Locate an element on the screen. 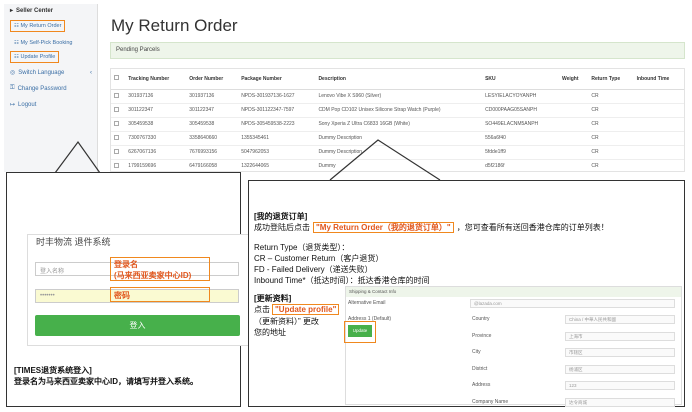 The height and width of the screenshot is (412, 692). update-button: Update is located at coordinates (360, 331).